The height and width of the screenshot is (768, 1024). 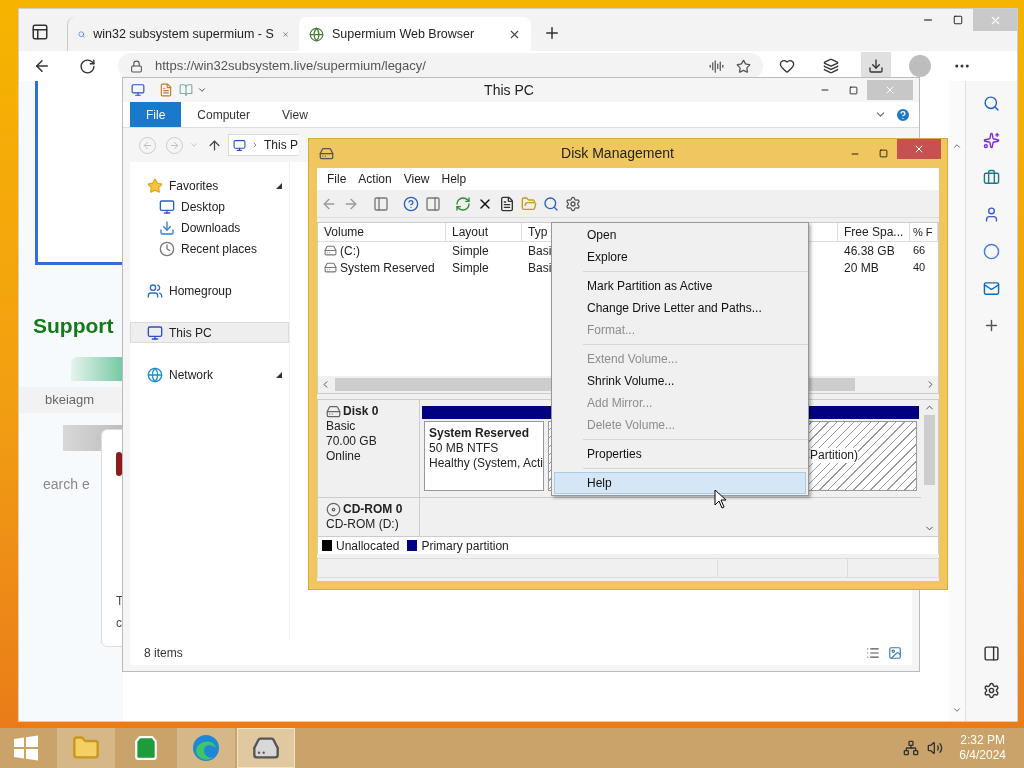 What do you see at coordinates (831, 66) in the screenshot?
I see `collections-icon` at bounding box center [831, 66].